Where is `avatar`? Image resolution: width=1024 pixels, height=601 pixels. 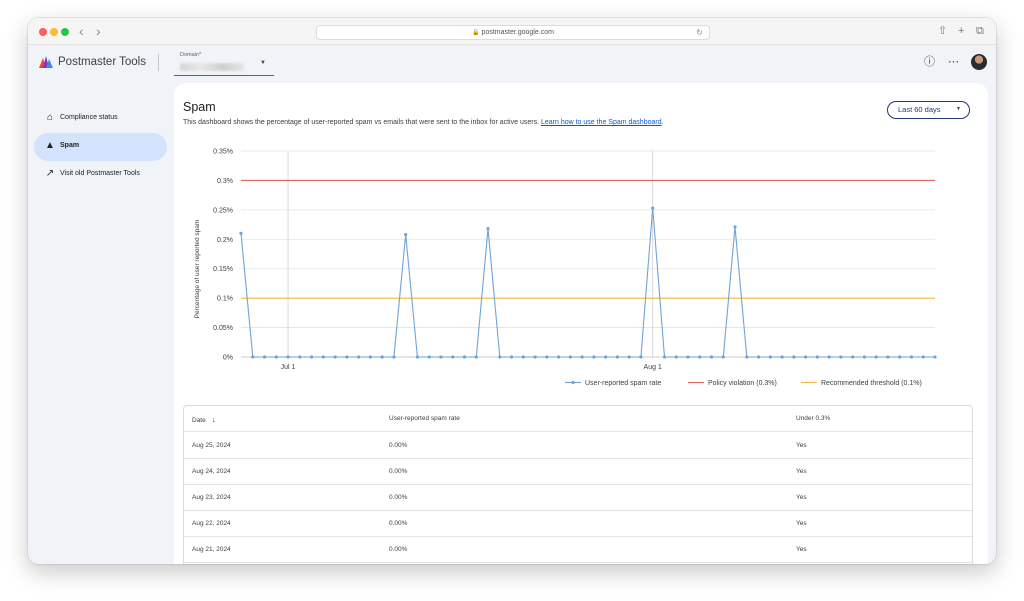 avatar is located at coordinates (979, 62).